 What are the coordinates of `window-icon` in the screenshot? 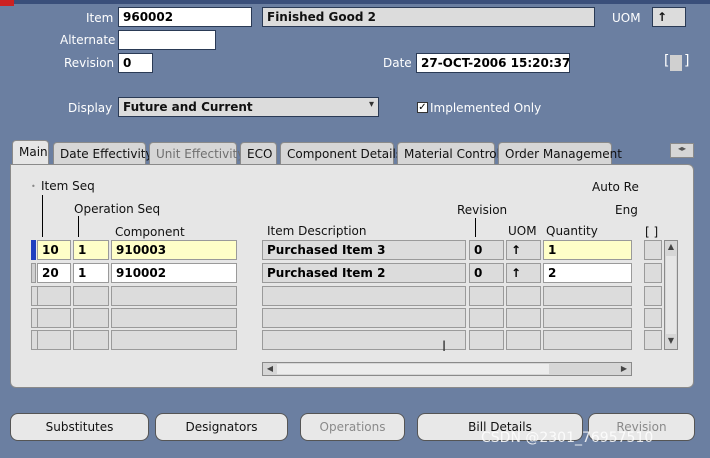 It's located at (7, 3).